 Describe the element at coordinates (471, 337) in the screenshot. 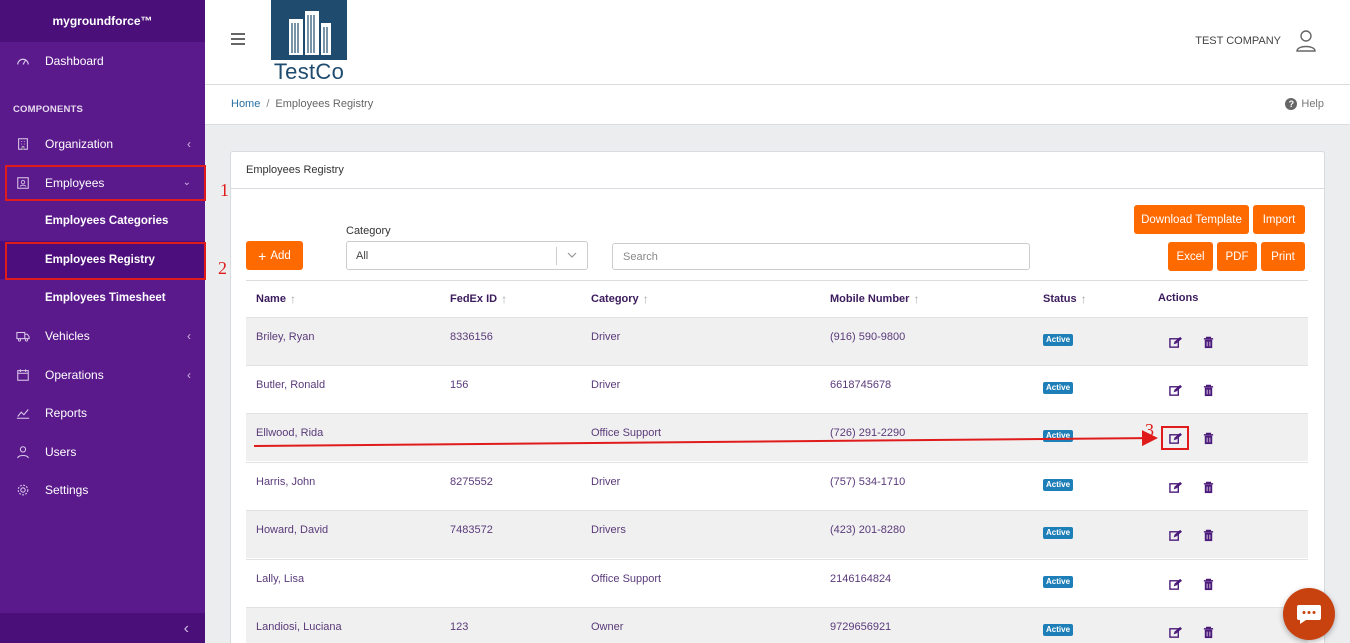

I see `cell-fedex-id: 8336156` at that location.